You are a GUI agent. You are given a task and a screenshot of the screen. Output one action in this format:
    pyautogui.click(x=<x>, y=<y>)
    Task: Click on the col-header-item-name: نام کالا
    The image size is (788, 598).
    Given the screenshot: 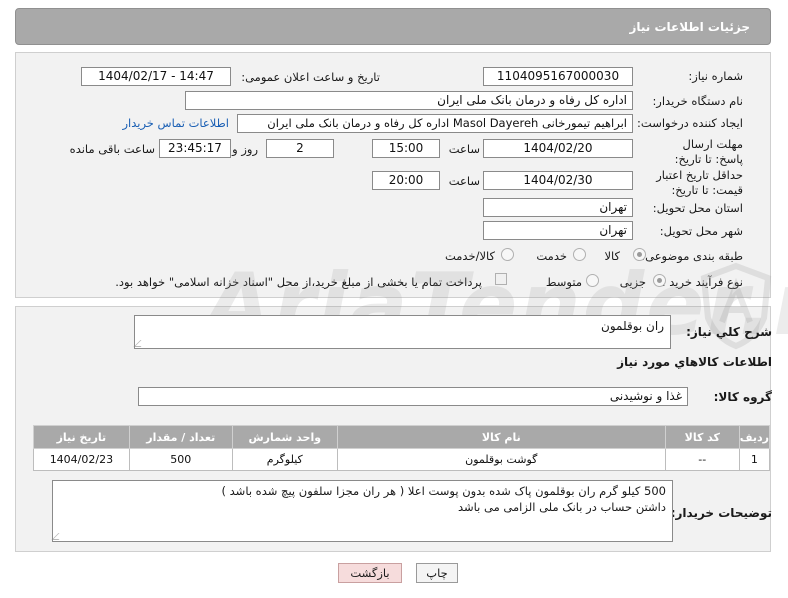 What is the action you would take?
    pyautogui.click(x=501, y=437)
    